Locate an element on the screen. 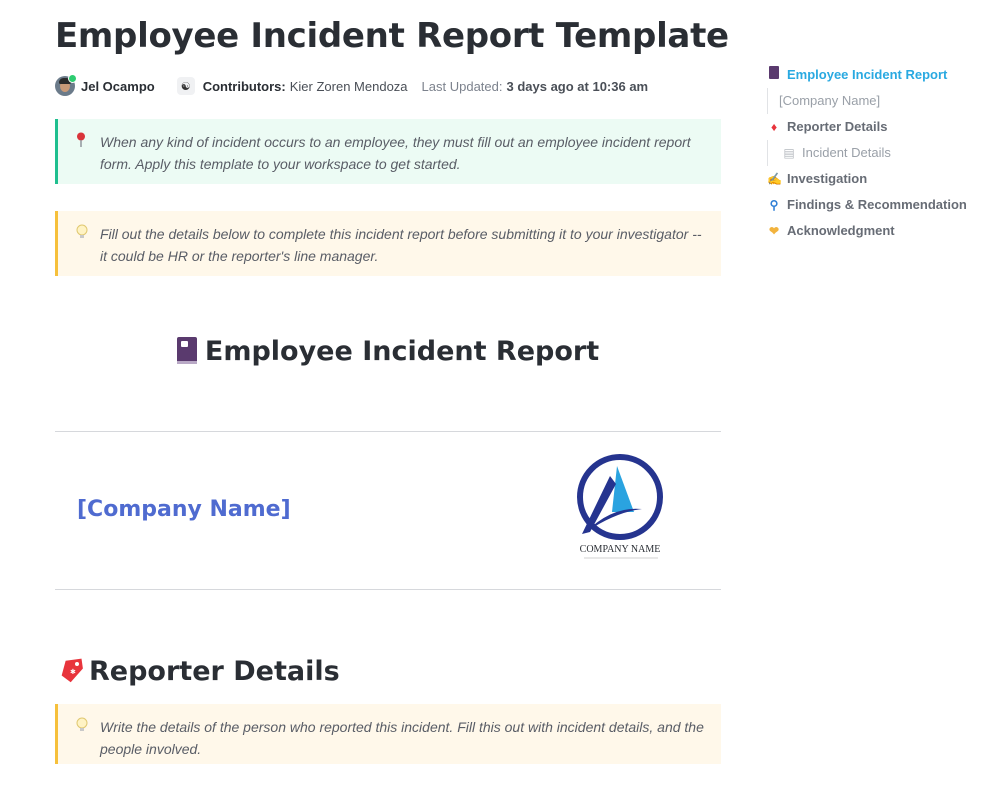  last-updated-value: 3 days ago at 10:36 am is located at coordinates (577, 86).